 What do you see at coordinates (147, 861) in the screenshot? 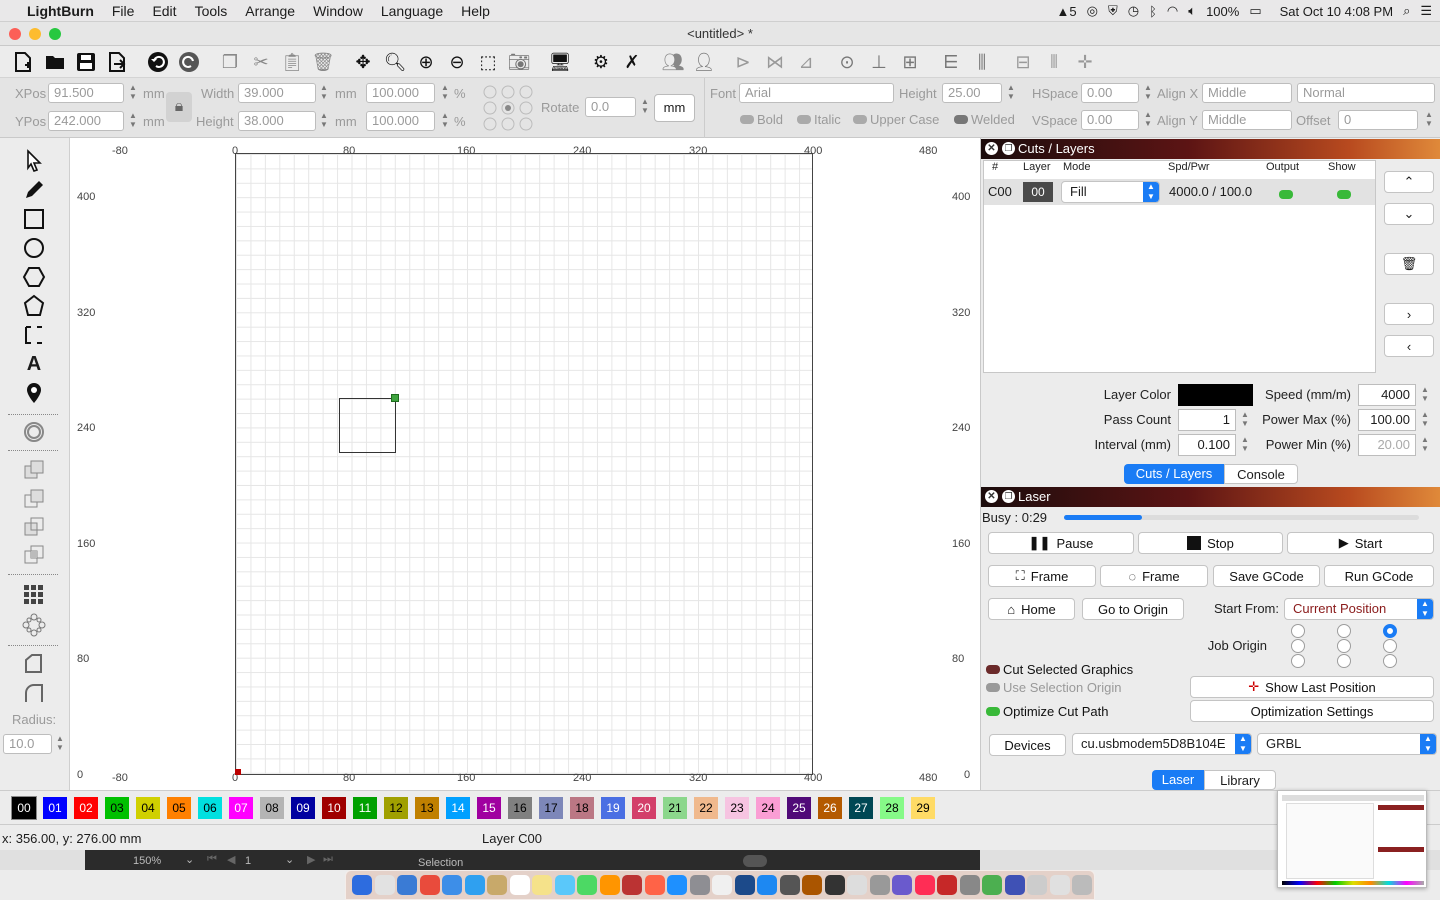
I see `zoom-level: 150%` at bounding box center [147, 861].